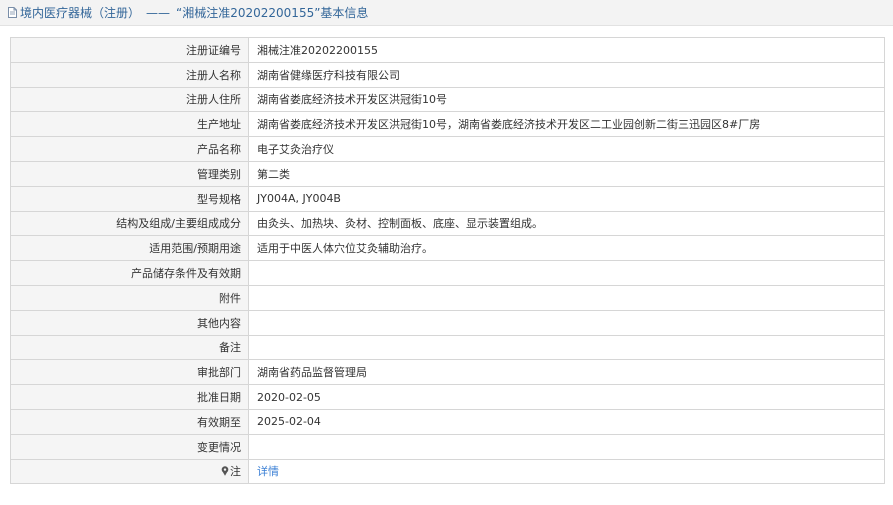  I want to click on table-row: 适用范围/预期用途 适用于中医人体穴位艾灸辅助治疗。, so click(447, 248).